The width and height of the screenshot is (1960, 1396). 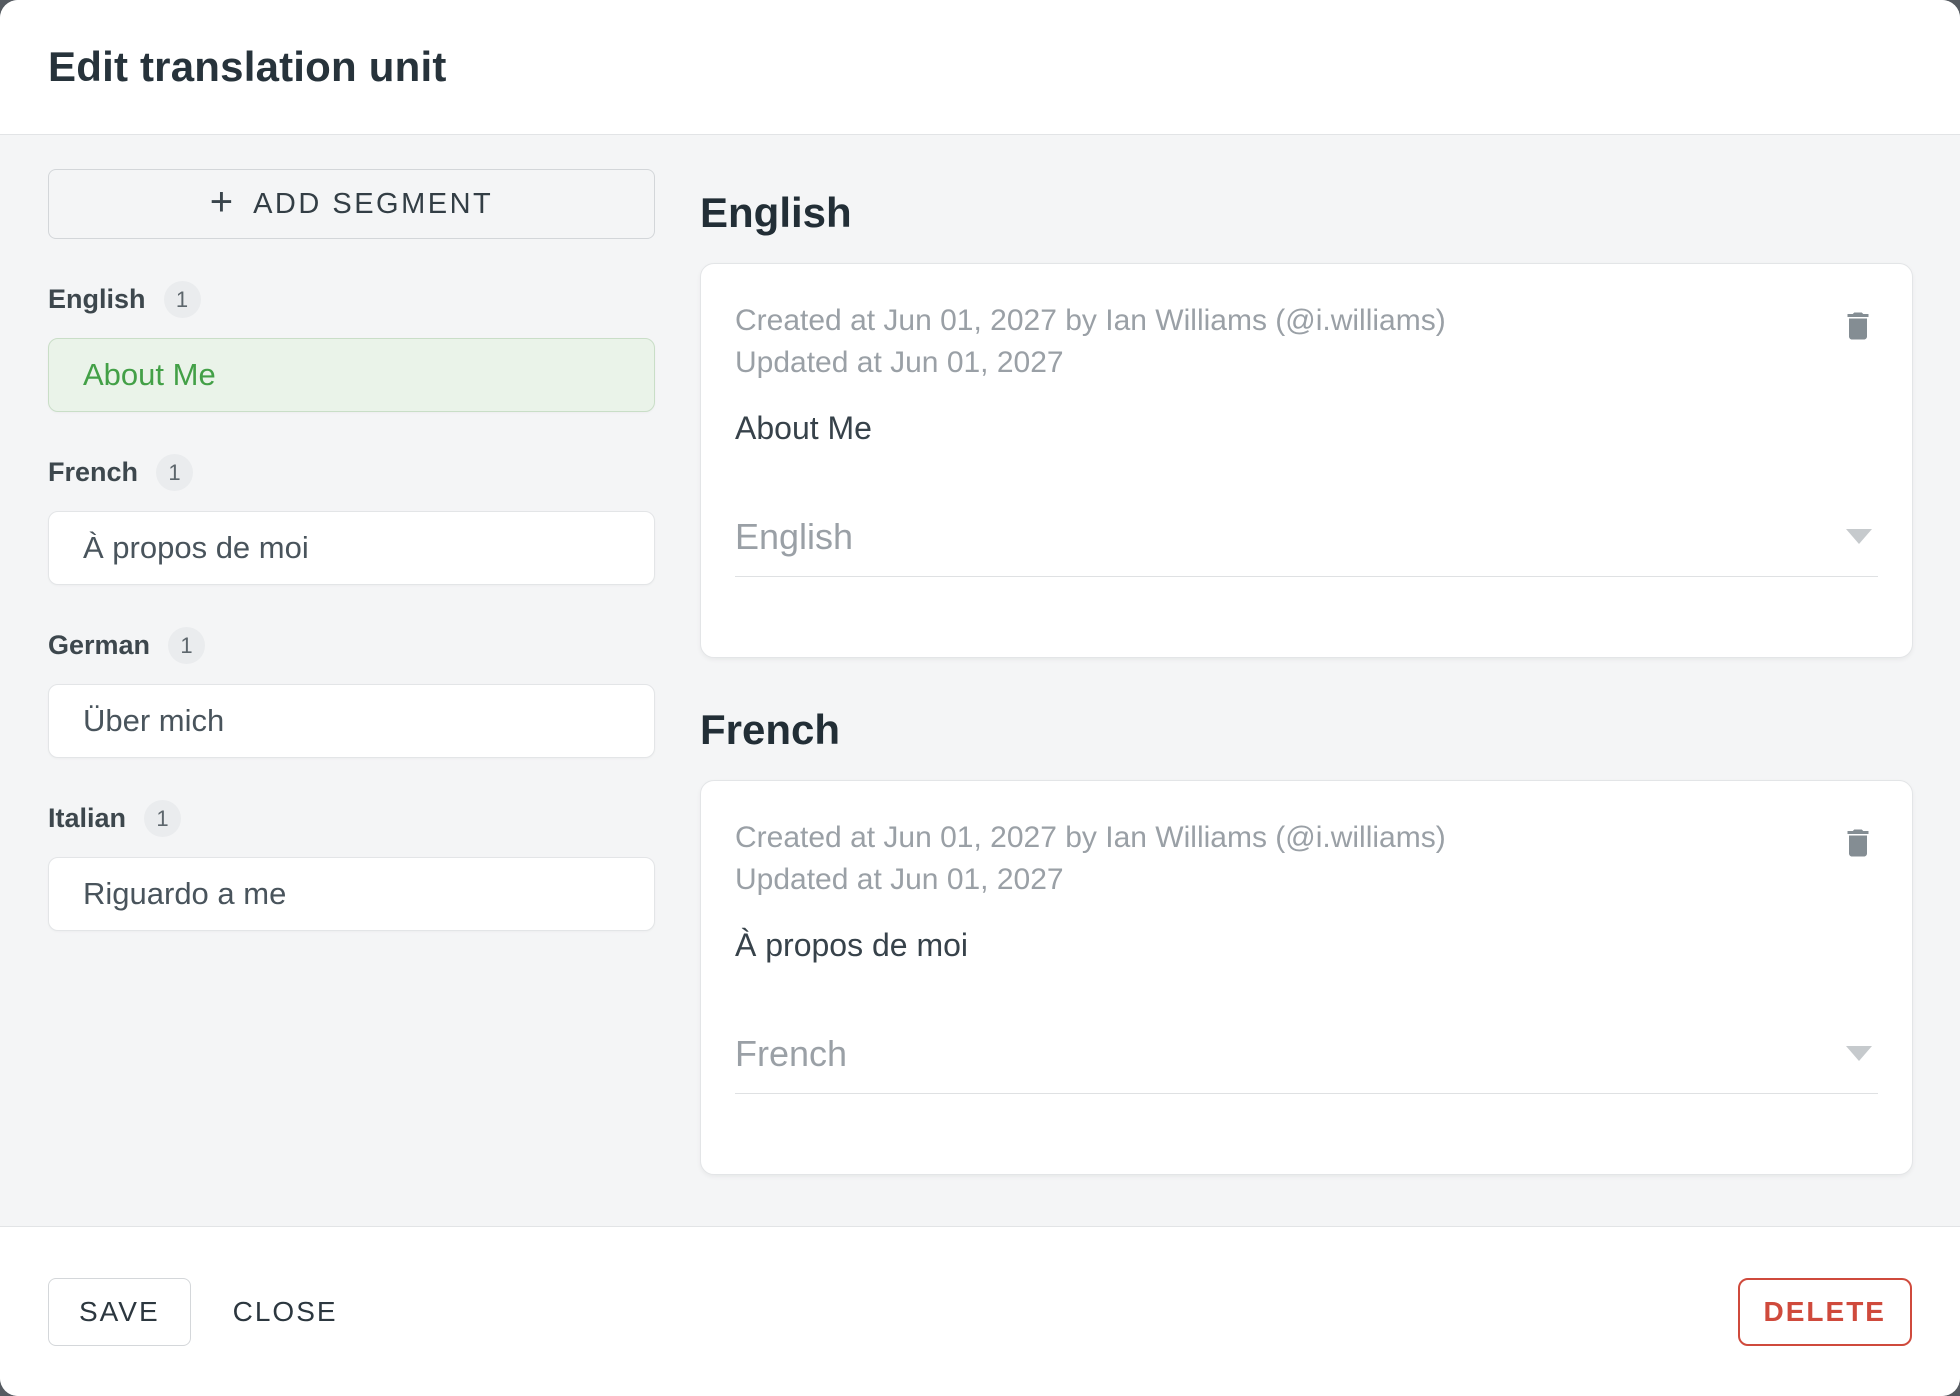 I want to click on segment-item-text: À propos de moi, so click(x=196, y=547).